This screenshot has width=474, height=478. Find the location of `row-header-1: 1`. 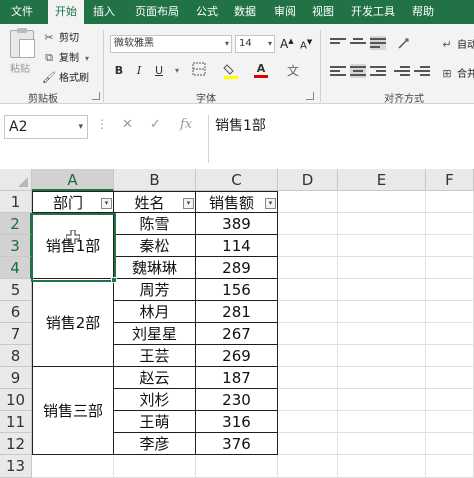

row-header-1: 1 is located at coordinates (16, 202).